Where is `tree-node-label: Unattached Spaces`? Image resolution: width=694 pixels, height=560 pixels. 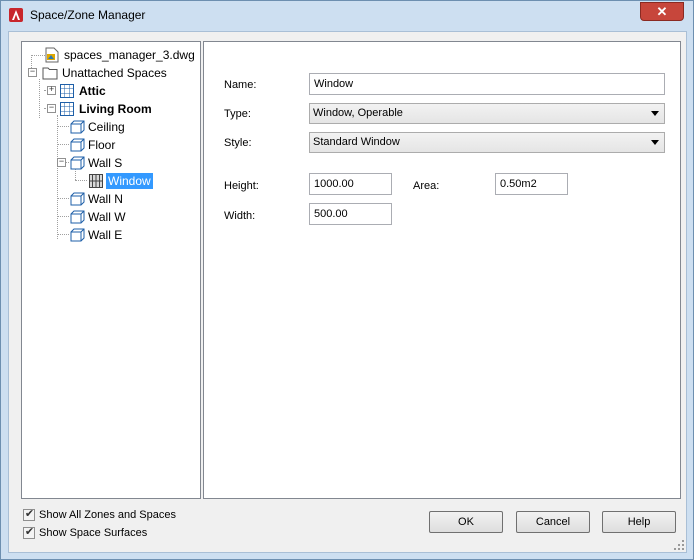
tree-node-label: Unattached Spaces is located at coordinates (114, 73).